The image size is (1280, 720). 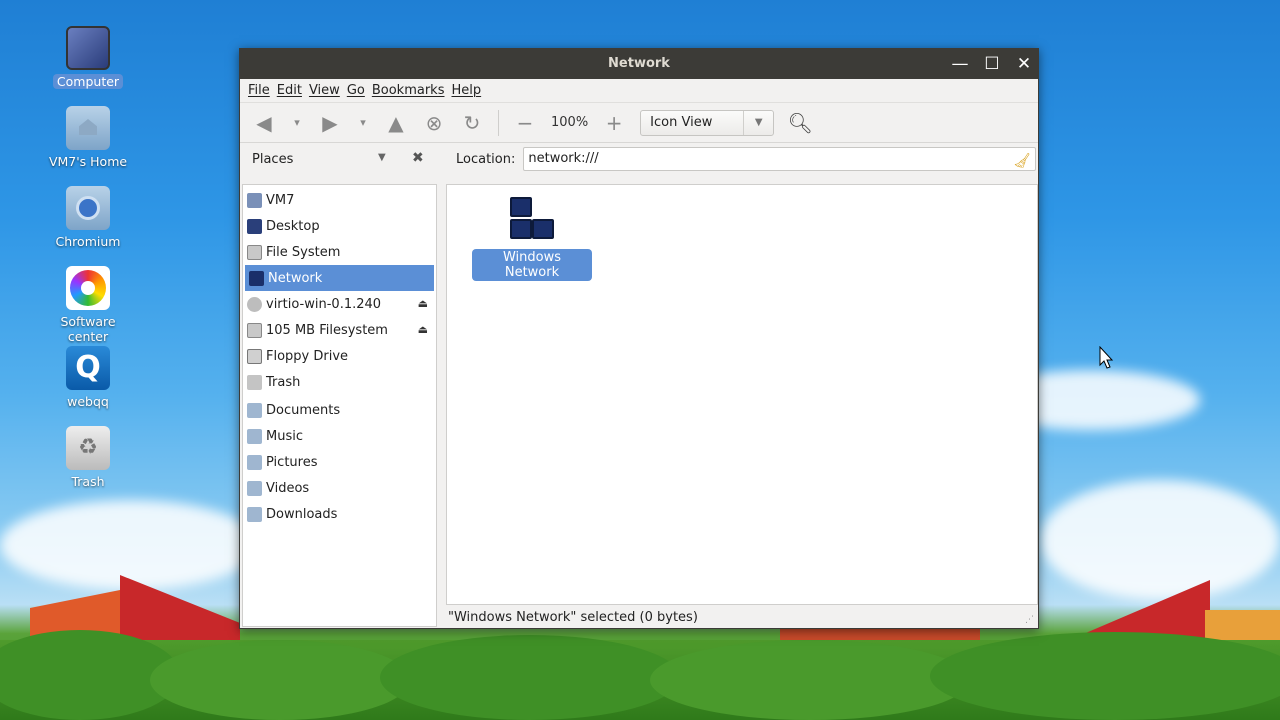 What do you see at coordinates (339, 304) in the screenshot?
I see `sidebar-item-virtio: virtio-win-0.1.240 ⏏` at bounding box center [339, 304].